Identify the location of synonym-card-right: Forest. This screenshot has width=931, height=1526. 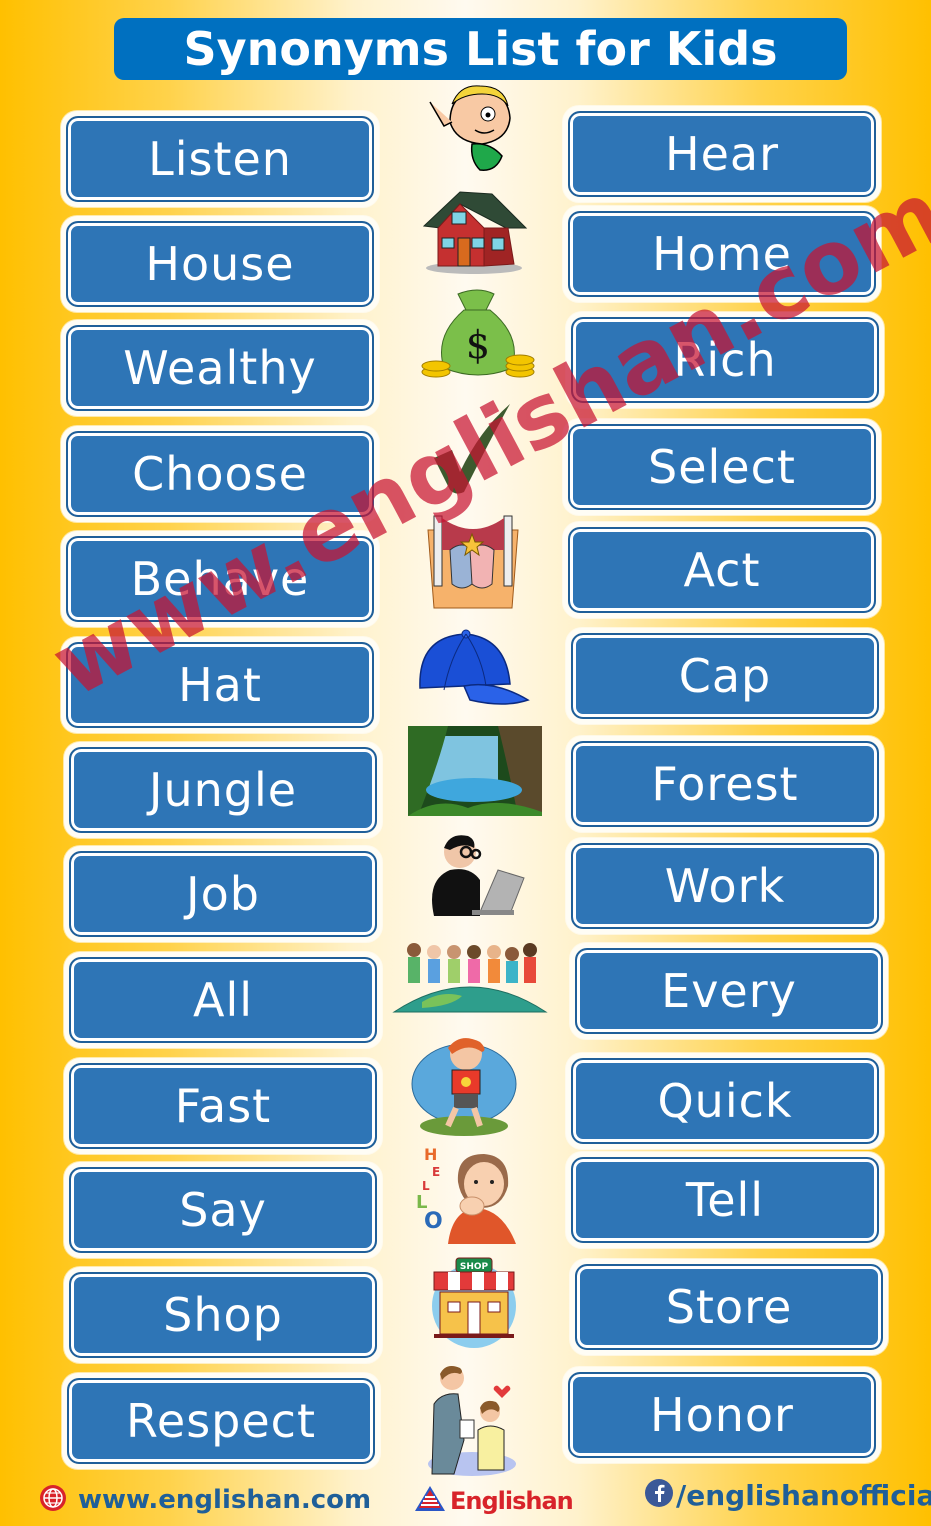
(725, 784).